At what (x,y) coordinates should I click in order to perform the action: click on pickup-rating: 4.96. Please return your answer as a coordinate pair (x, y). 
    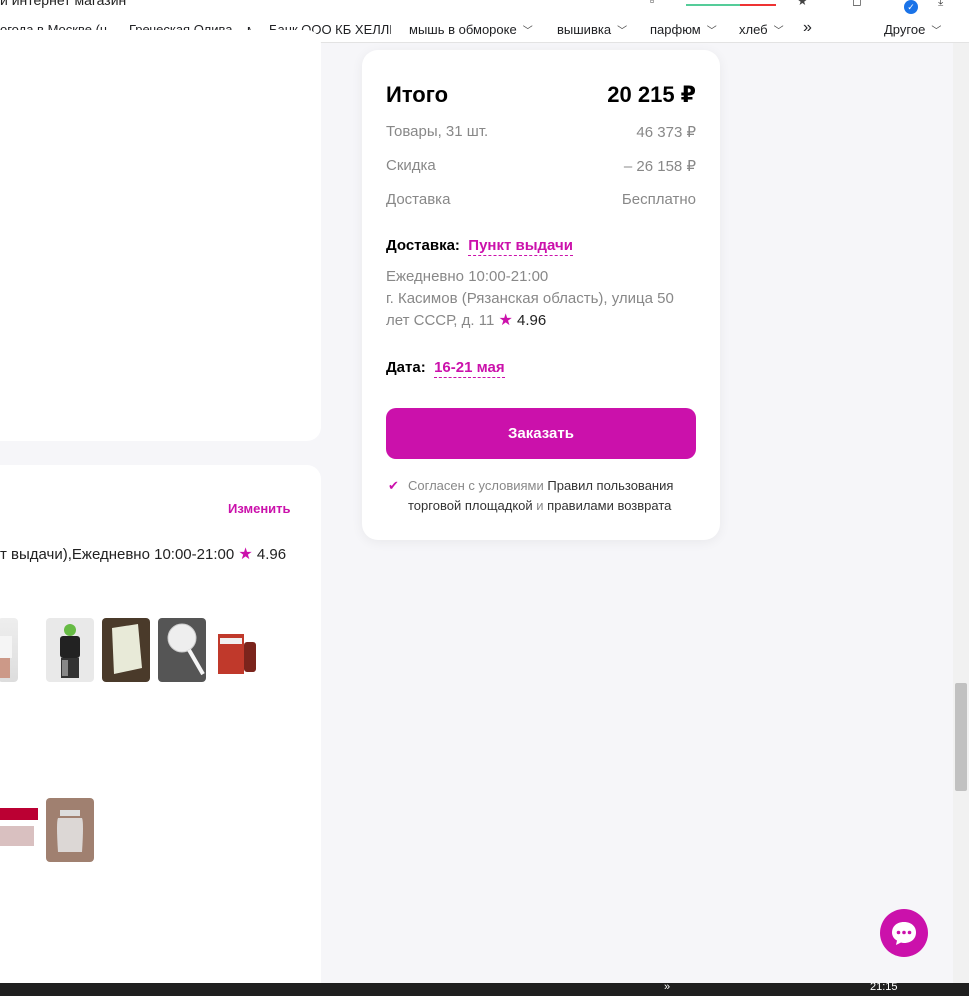
    Looking at the image, I should click on (531, 320).